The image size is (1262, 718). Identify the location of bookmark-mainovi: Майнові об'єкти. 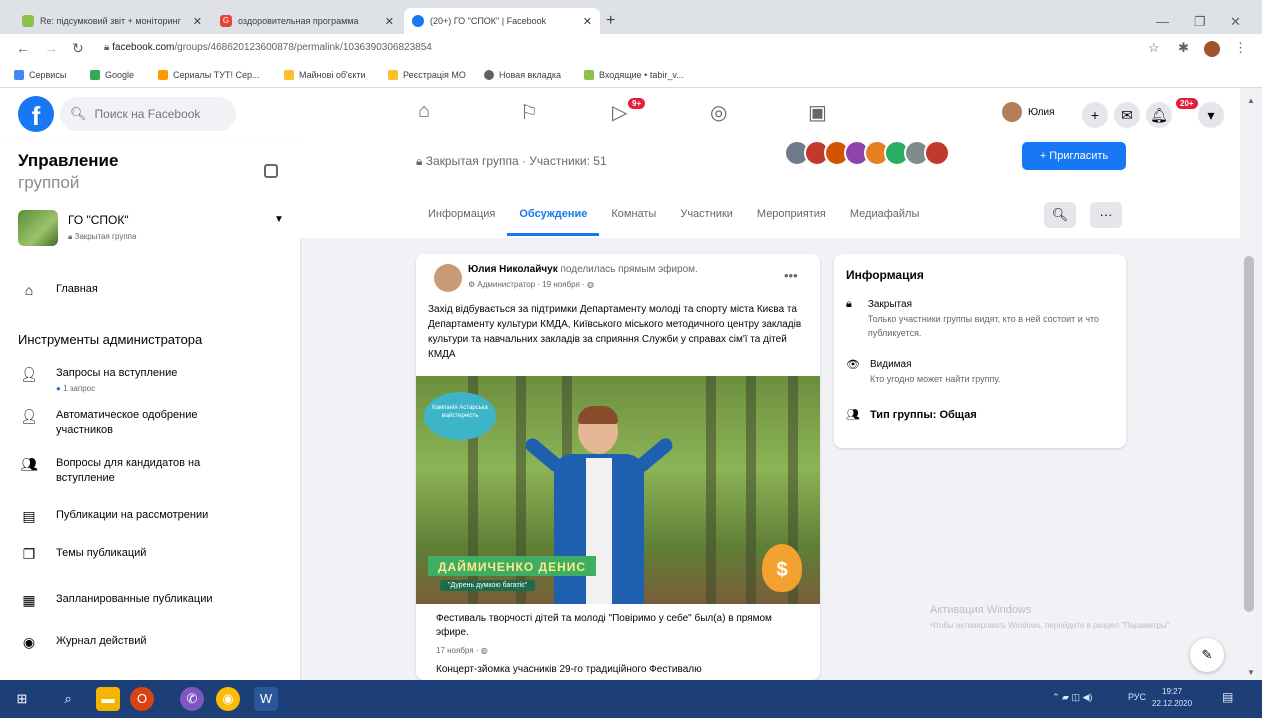
(325, 75).